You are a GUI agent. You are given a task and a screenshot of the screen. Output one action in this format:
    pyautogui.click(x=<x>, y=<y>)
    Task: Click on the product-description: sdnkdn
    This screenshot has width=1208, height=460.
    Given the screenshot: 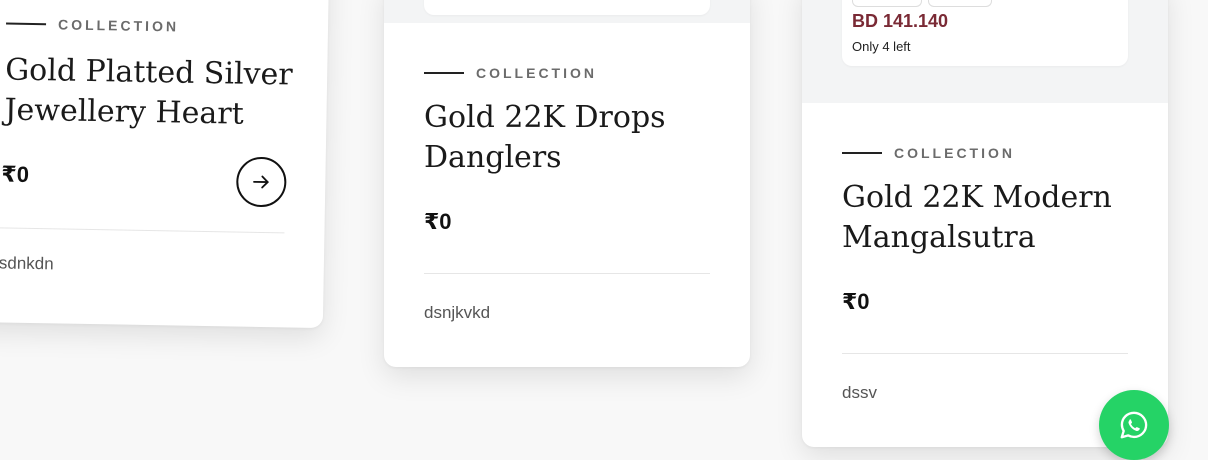 What is the action you would take?
    pyautogui.click(x=27, y=263)
    